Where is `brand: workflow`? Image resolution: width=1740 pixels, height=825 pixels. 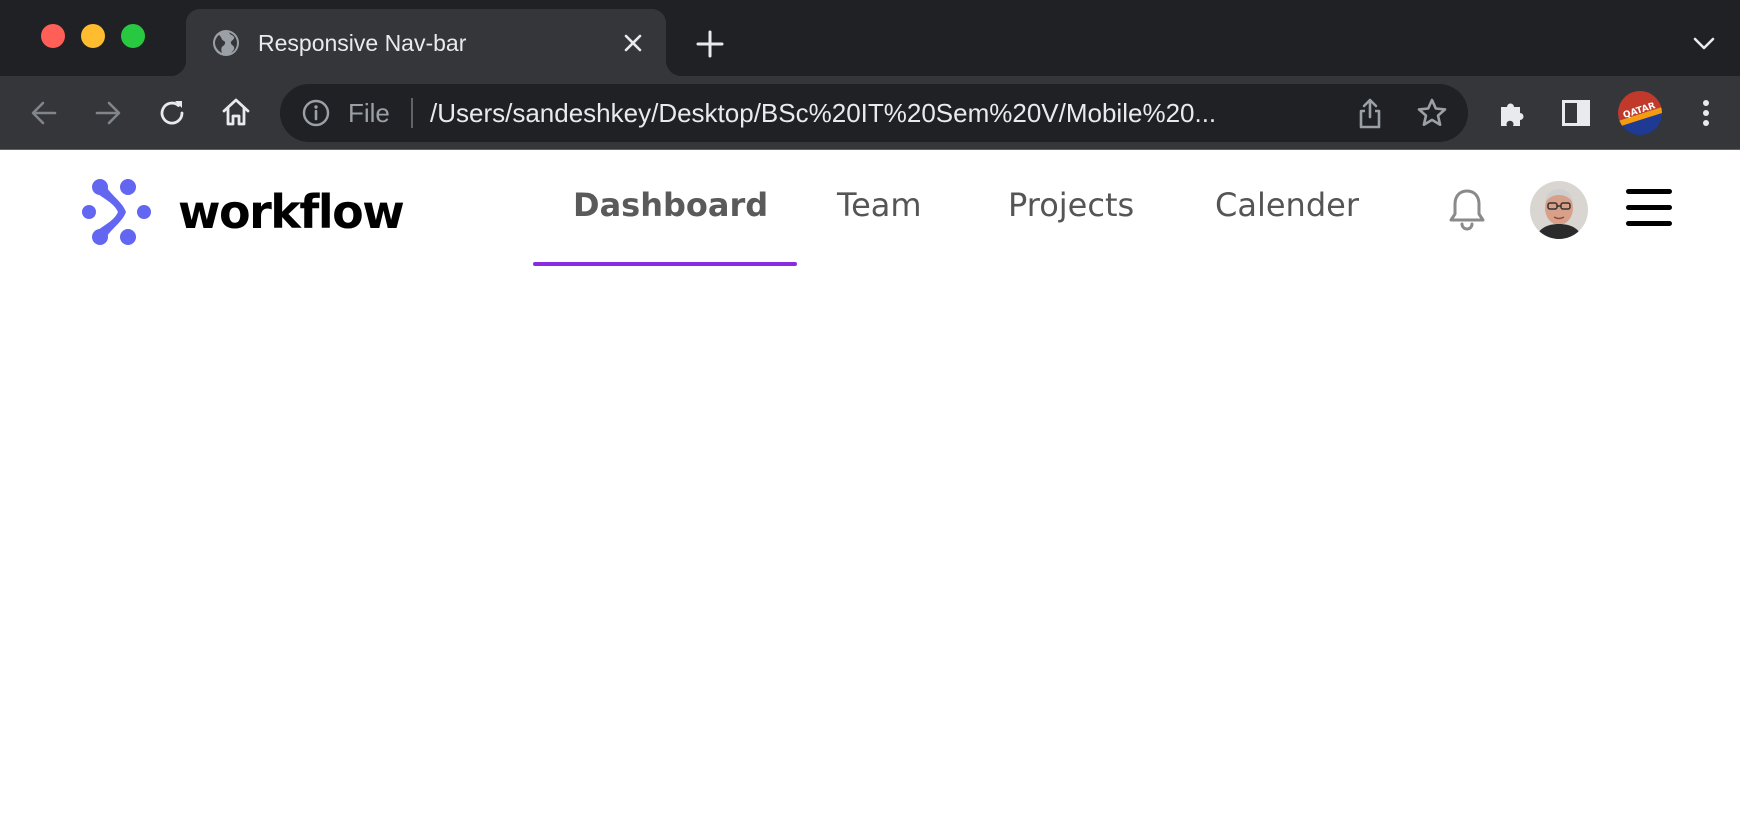 brand: workflow is located at coordinates (242, 212).